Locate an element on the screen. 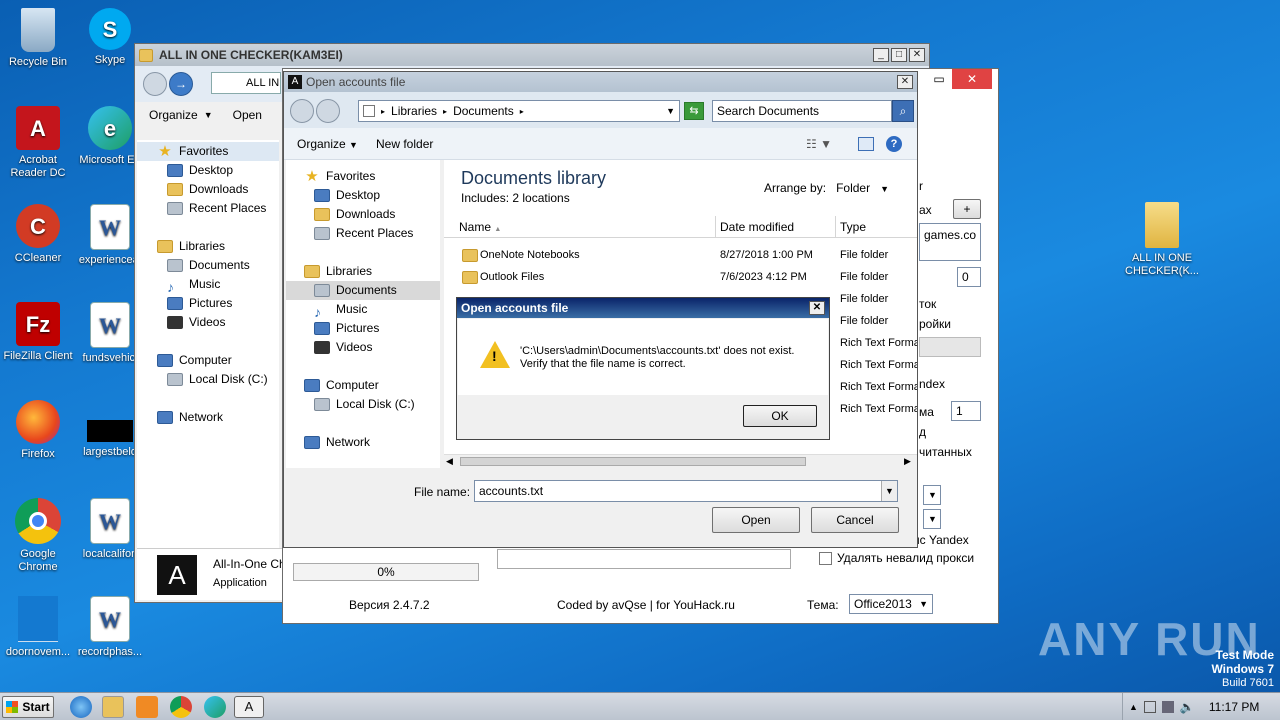  internet-explorer-icon is located at coordinates (81, 707).